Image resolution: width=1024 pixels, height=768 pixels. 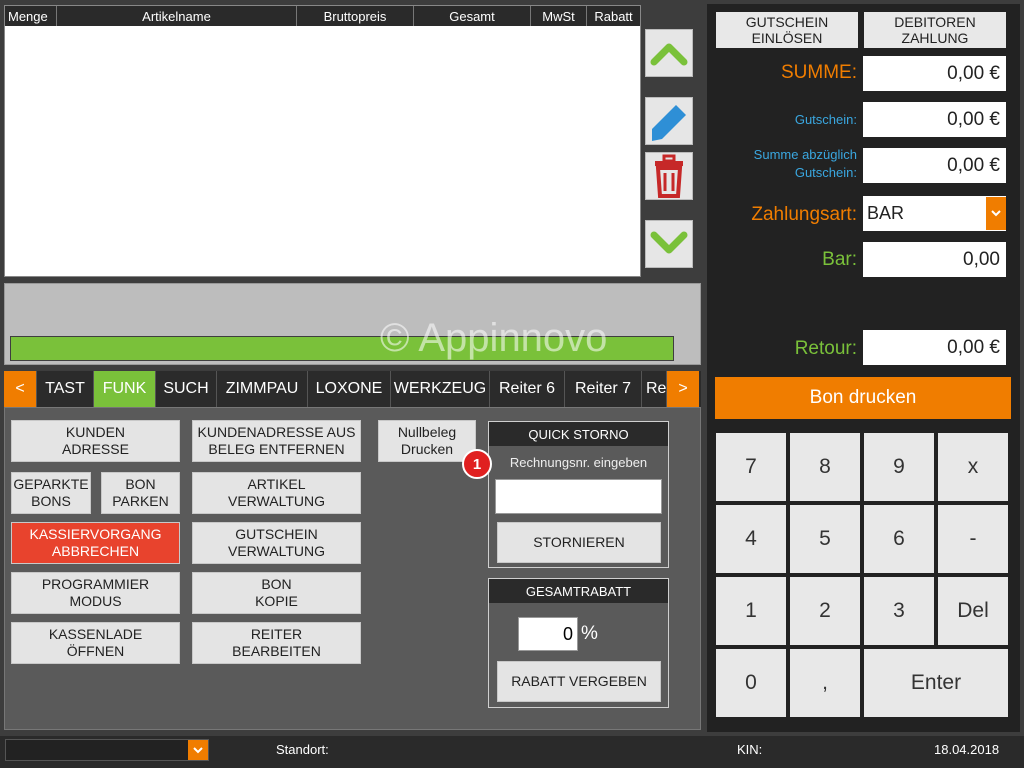 What do you see at coordinates (51, 493) in the screenshot?
I see `geparkte-bons-button: GEPARKTE BONS` at bounding box center [51, 493].